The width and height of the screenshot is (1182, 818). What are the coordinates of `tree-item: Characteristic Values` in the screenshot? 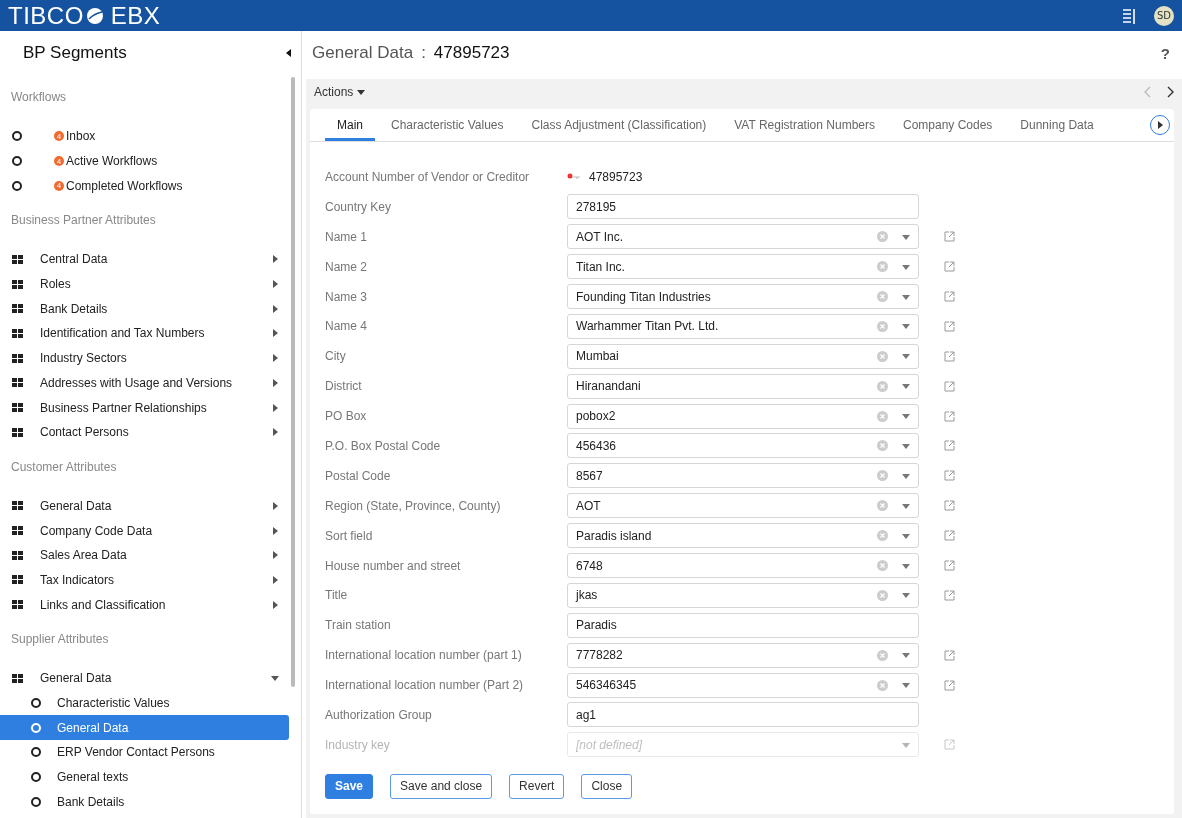 It's located at (144, 703).